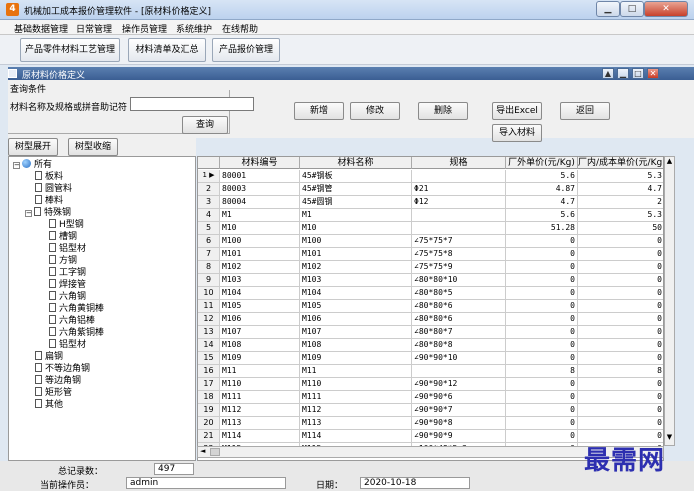  I want to click on material-name-cell: M108, so click(356, 345).